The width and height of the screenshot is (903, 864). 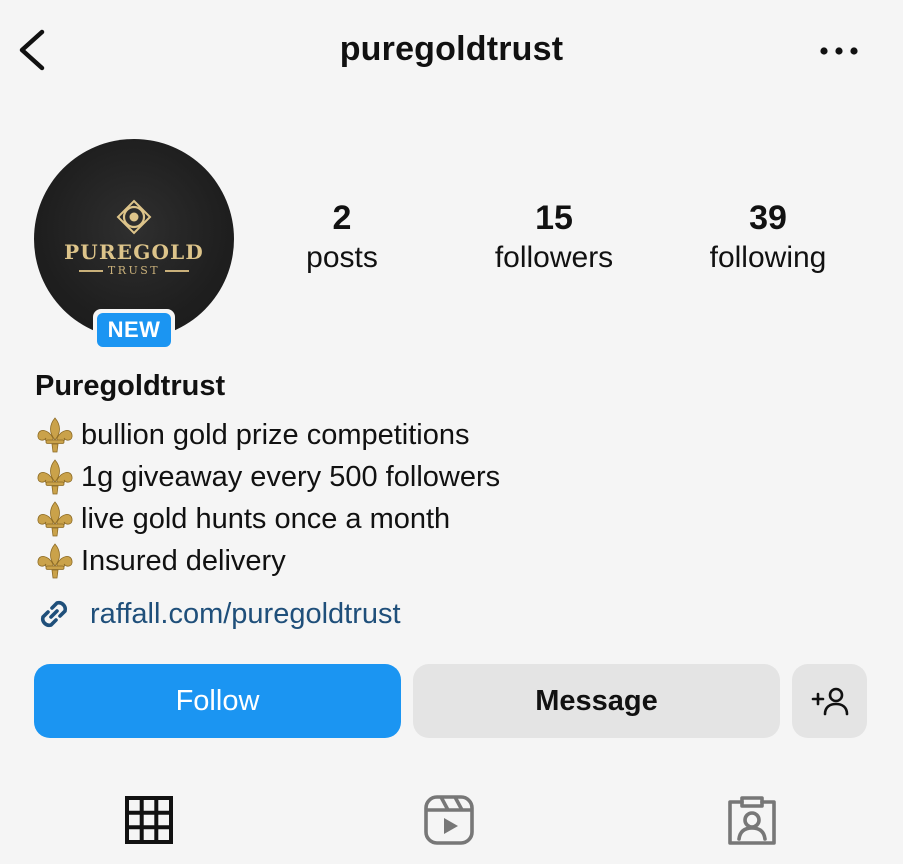 What do you see at coordinates (134, 270) in the screenshot?
I see `logo-subtitle: TRUST` at bounding box center [134, 270].